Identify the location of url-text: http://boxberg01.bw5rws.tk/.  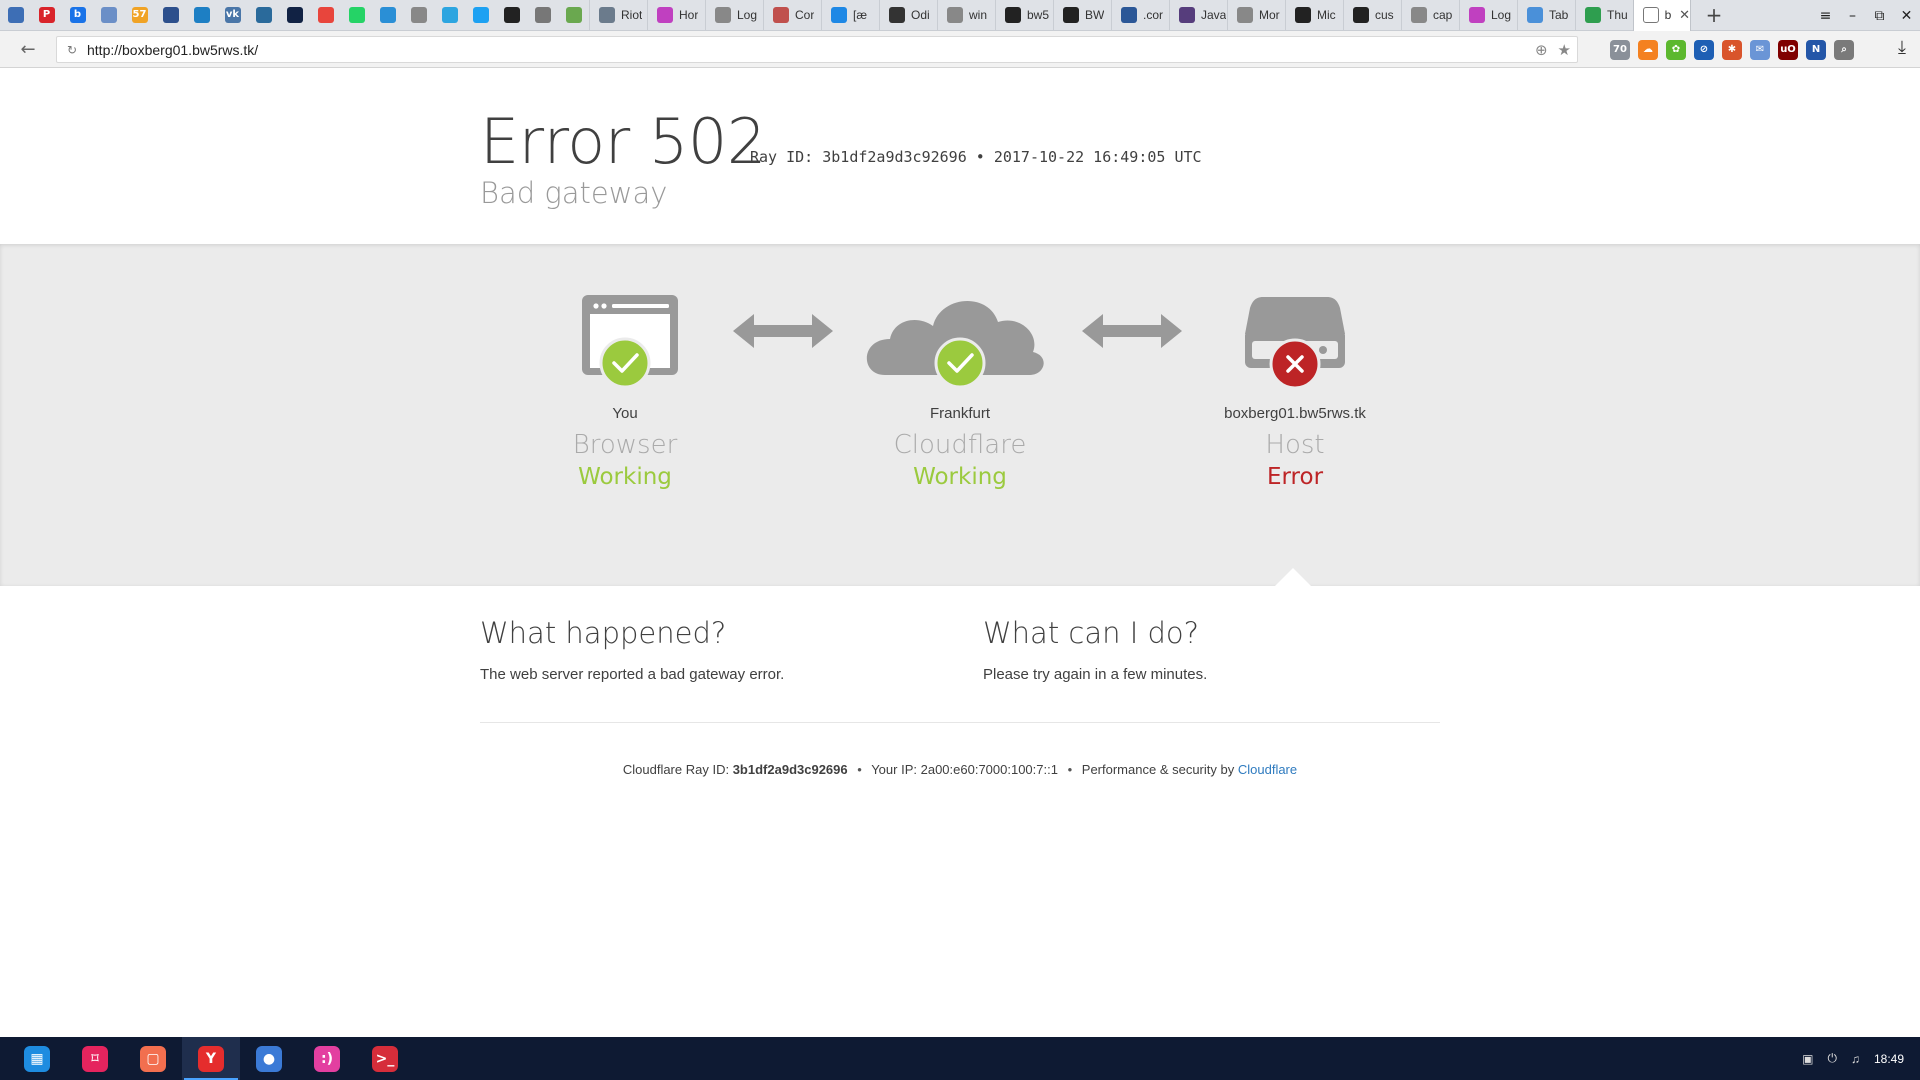
(172, 50).